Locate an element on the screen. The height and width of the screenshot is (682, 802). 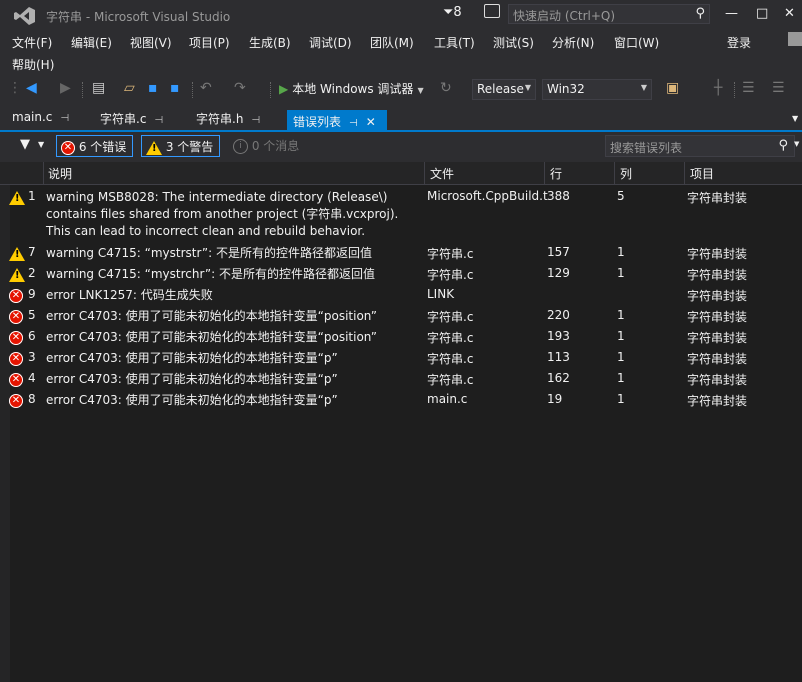
maximize-button: □ is located at coordinates (762, 13).